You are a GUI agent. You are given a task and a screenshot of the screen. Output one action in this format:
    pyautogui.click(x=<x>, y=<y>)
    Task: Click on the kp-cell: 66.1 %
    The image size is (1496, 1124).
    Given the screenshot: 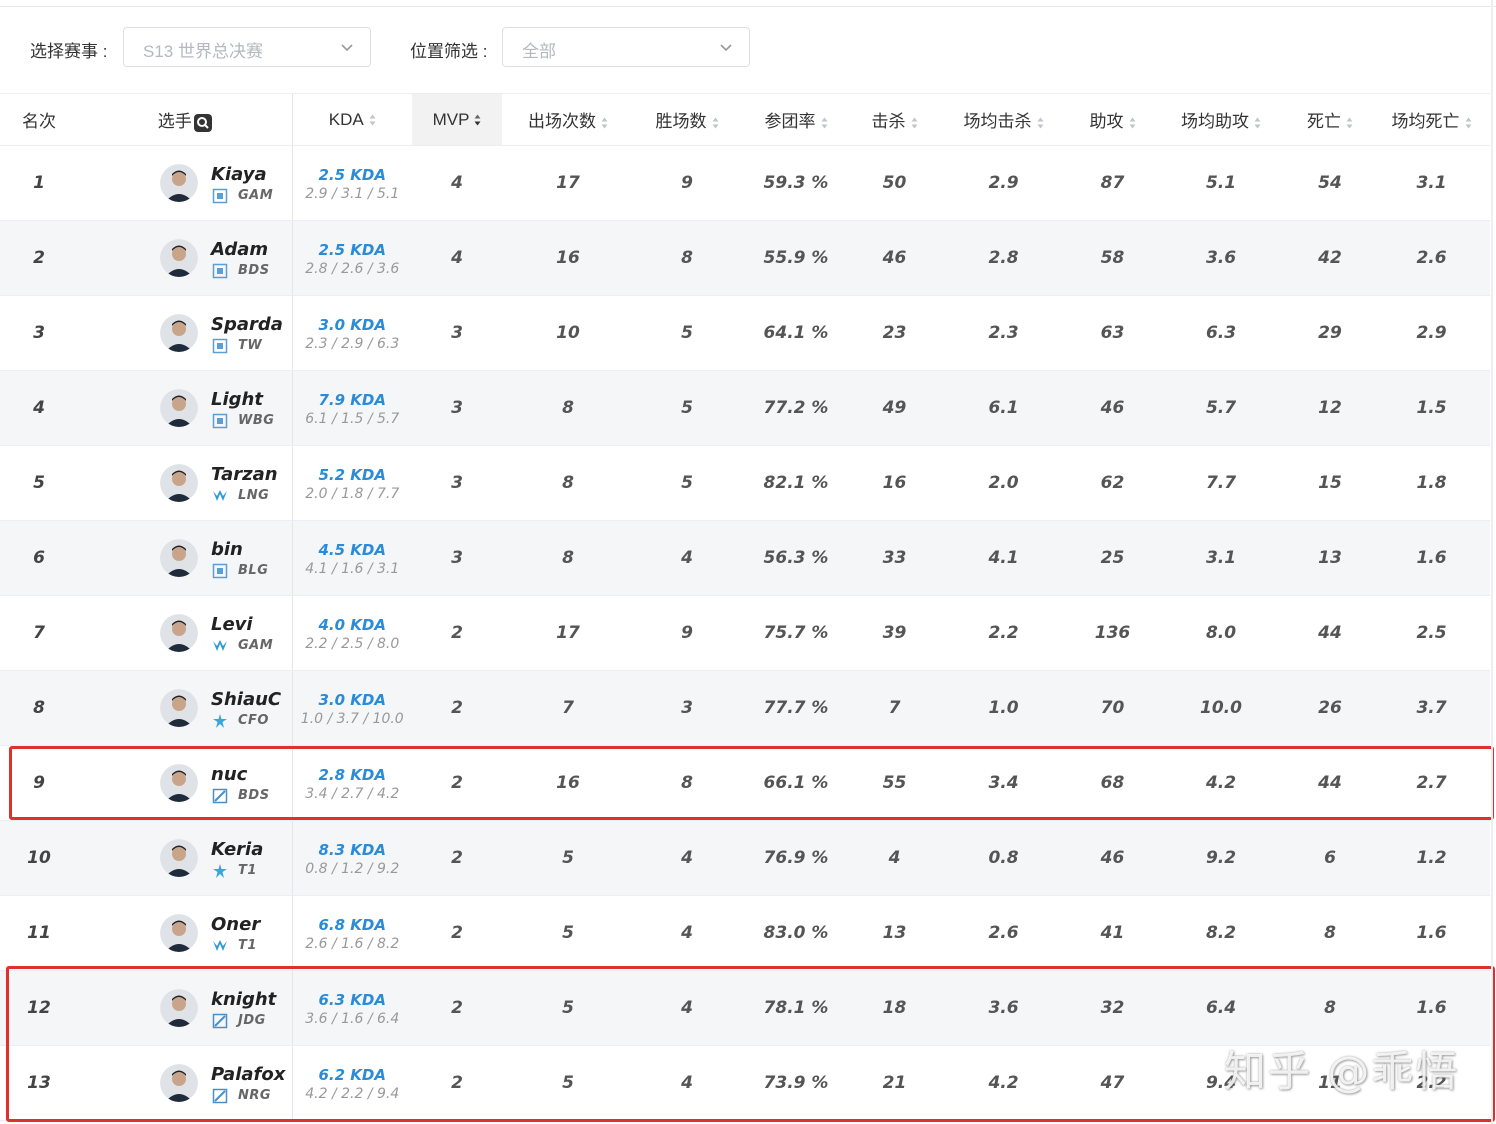 What is the action you would take?
    pyautogui.click(x=796, y=783)
    